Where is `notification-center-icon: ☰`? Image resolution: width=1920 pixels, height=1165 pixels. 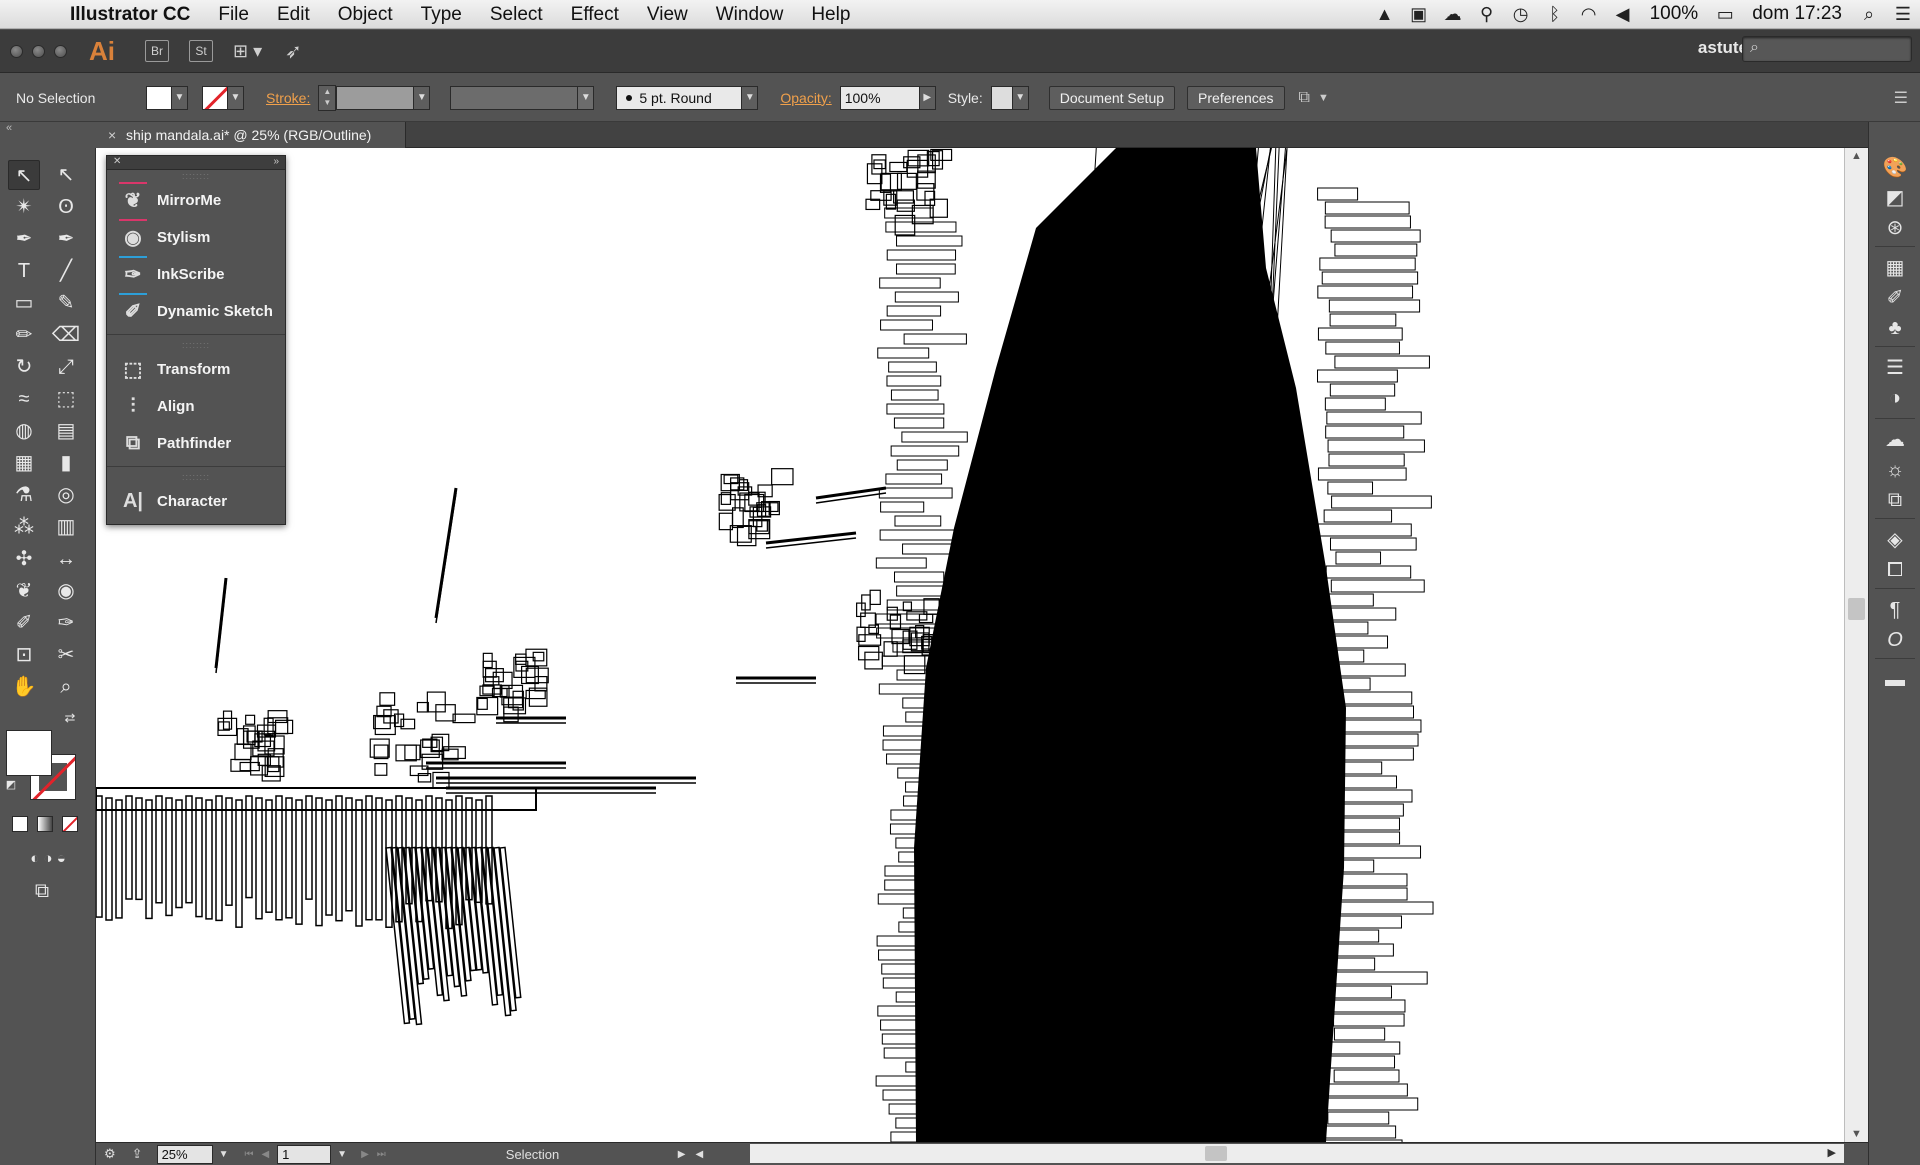
notification-center-icon: ☰ is located at coordinates (1903, 14).